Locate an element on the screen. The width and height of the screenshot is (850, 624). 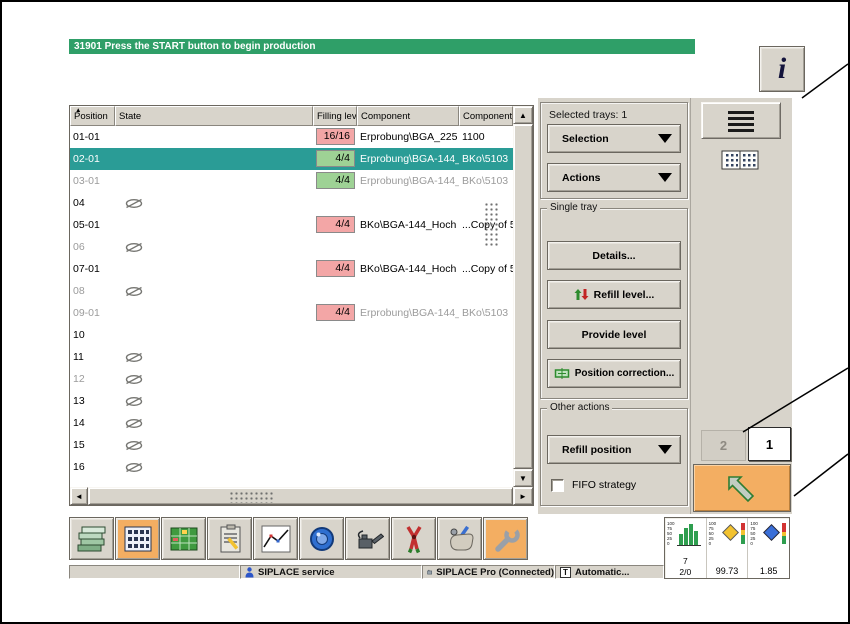
tray-row-08: 08 is located at coordinates (291, 291).